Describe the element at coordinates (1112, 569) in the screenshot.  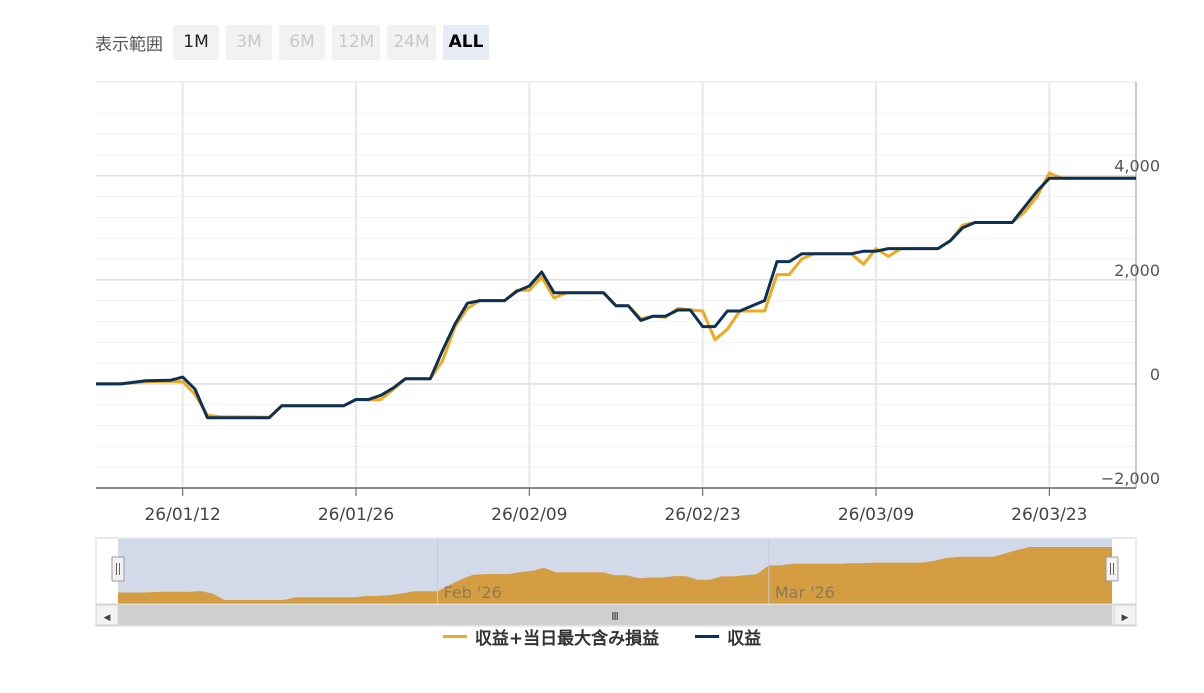
I see `navigator-right-handle` at that location.